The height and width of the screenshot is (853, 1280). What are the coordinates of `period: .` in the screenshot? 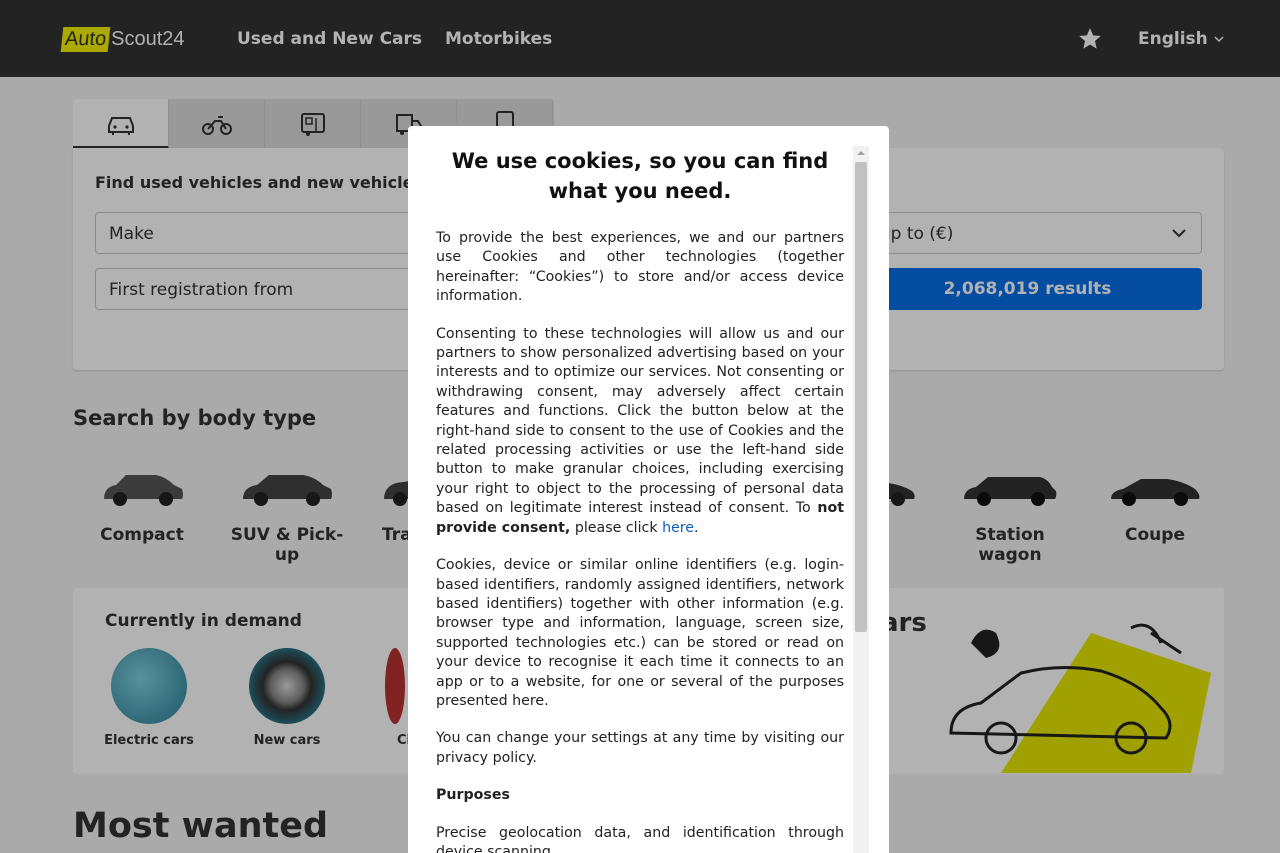 It's located at (696, 527).